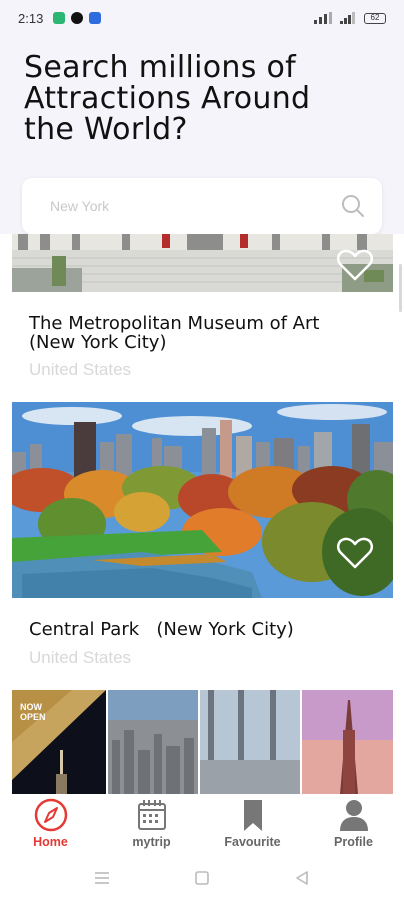 This screenshot has height=900, width=404. Describe the element at coordinates (50, 815) in the screenshot. I see `compass-icon` at that location.